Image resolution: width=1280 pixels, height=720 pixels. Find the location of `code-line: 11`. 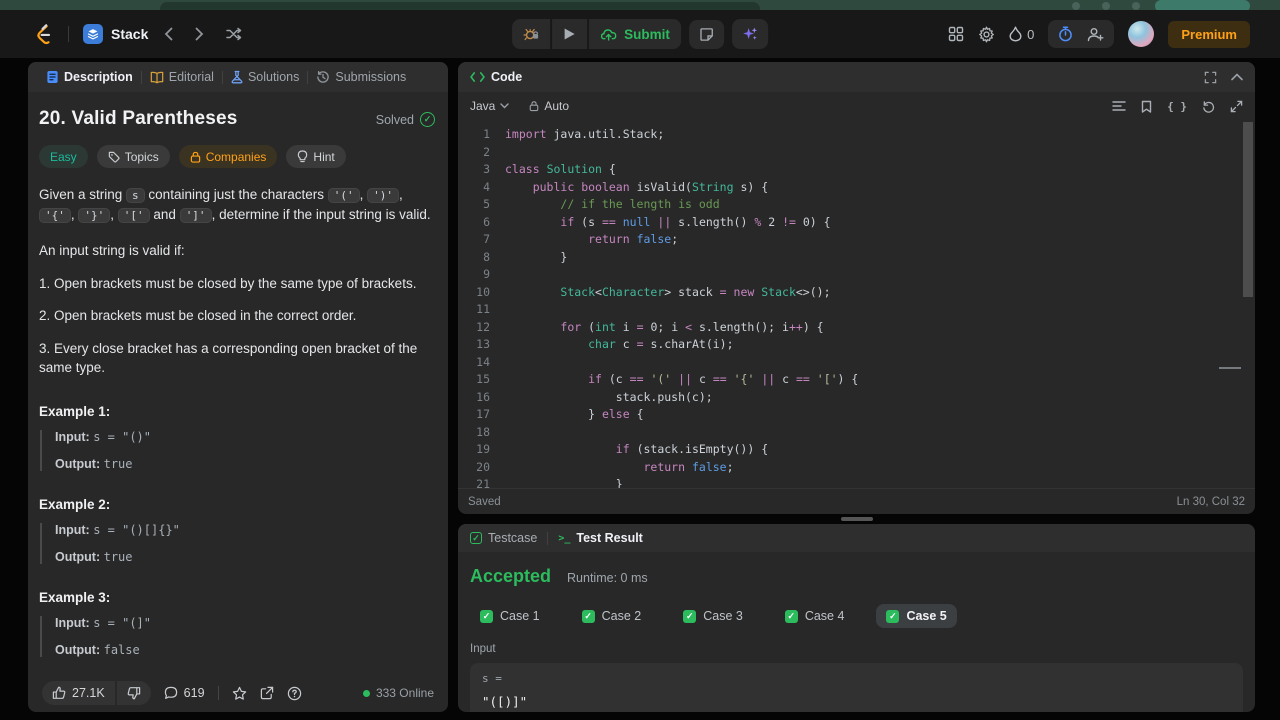

code-line: 11 is located at coordinates (483, 309).